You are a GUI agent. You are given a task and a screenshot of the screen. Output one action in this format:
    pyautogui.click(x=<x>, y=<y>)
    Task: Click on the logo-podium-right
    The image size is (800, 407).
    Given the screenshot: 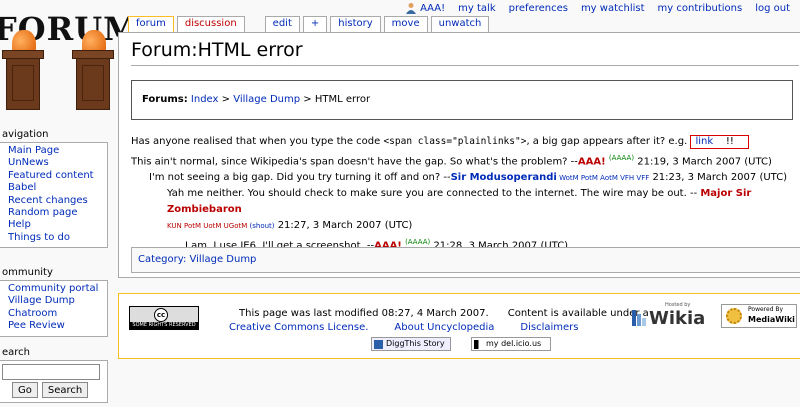 What is the action you would take?
    pyautogui.click(x=93, y=80)
    